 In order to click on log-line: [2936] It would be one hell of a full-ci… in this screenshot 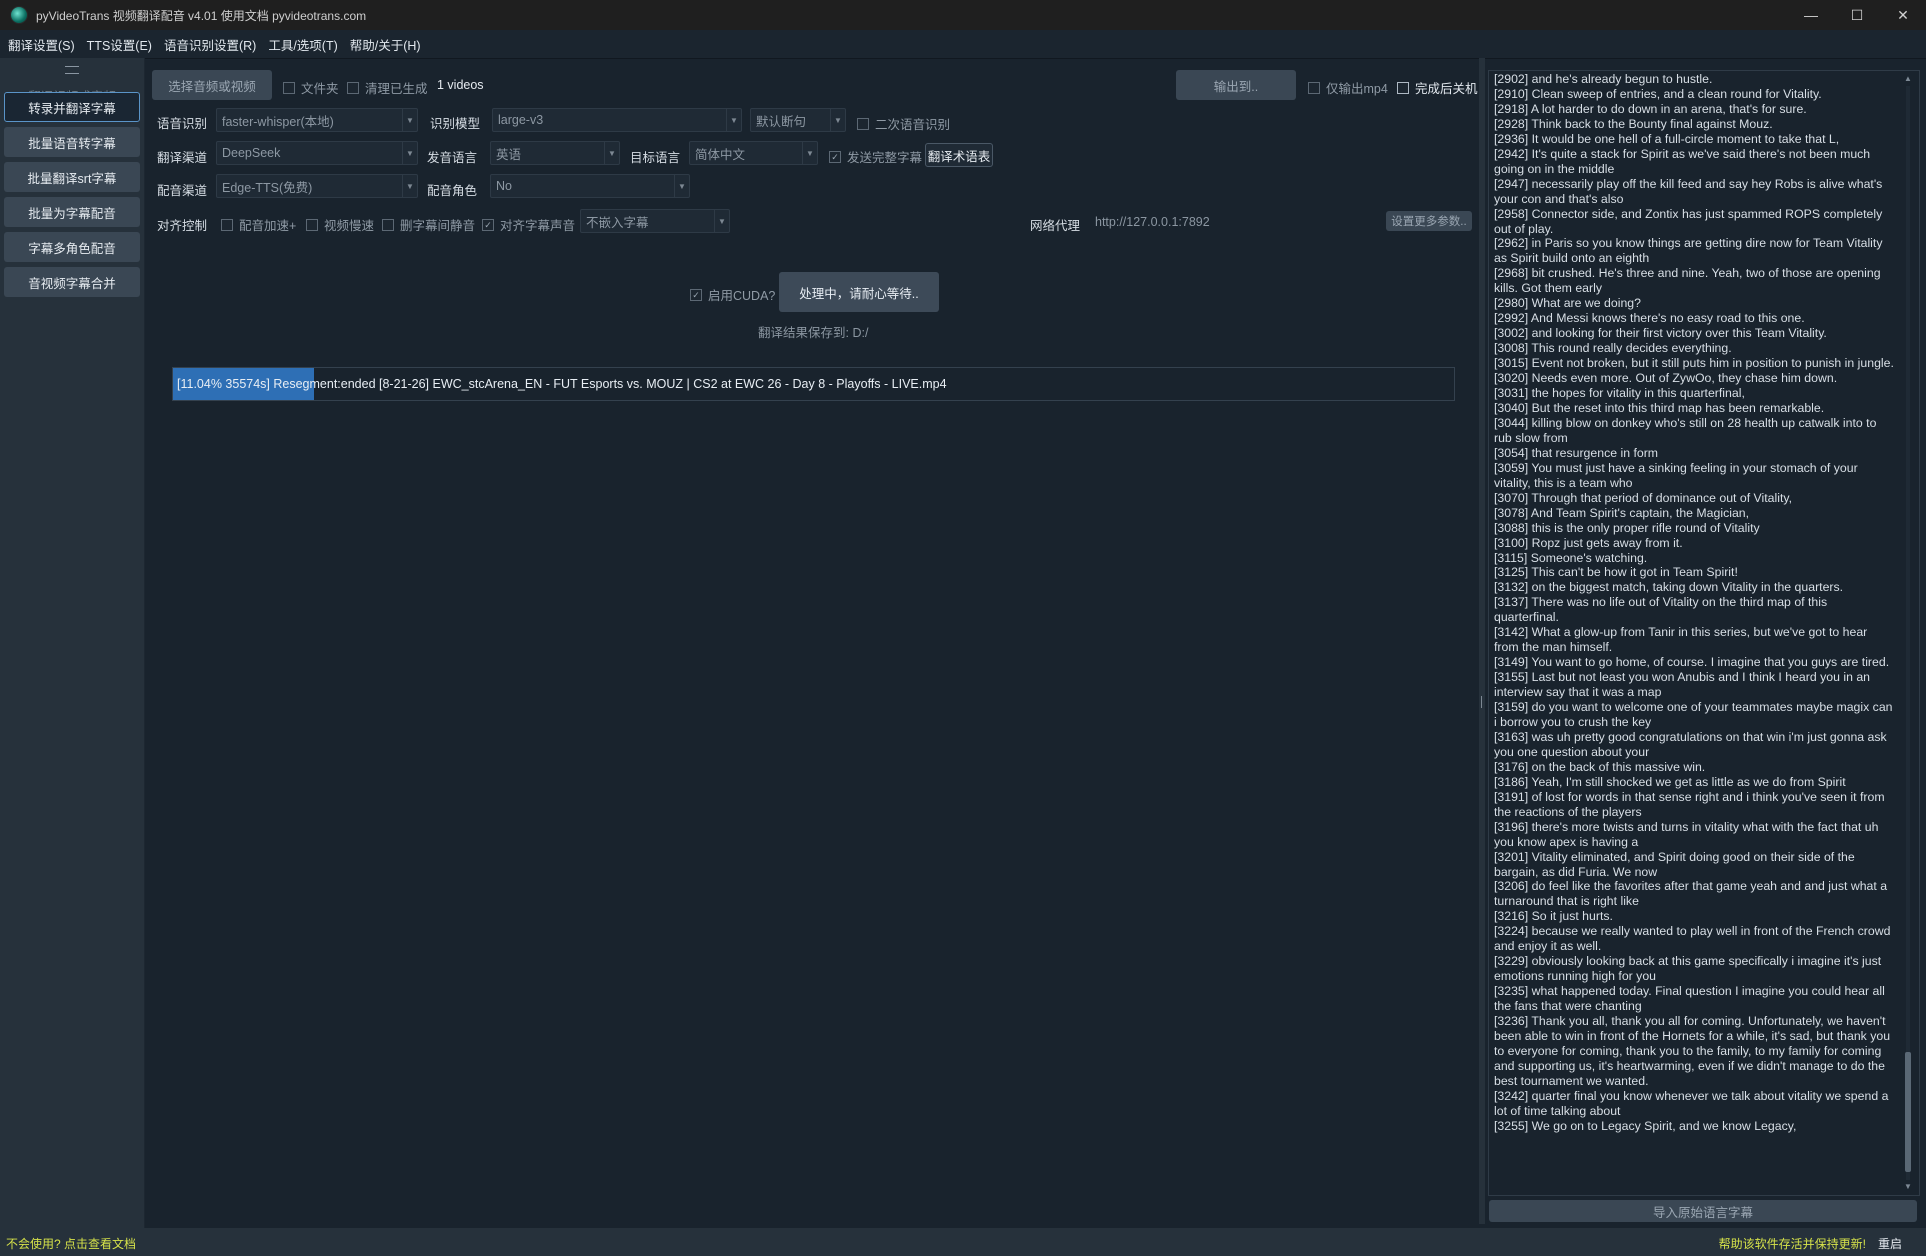, I will do `click(1667, 138)`.